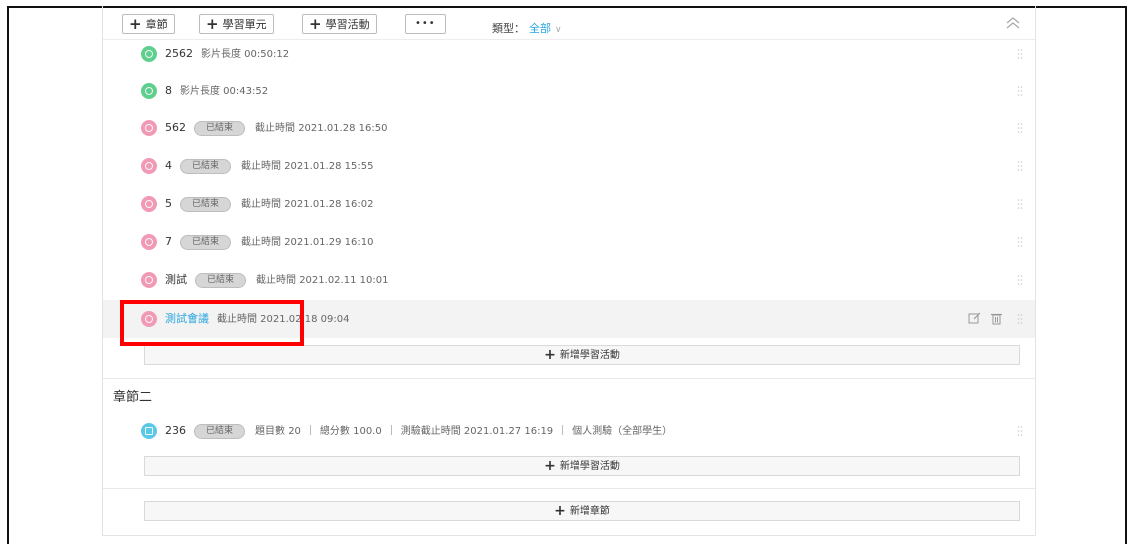 The height and width of the screenshot is (544, 1132). I want to click on list-item: 測試 已結束 截止時間 2021.02.11 10:01, so click(569, 280).